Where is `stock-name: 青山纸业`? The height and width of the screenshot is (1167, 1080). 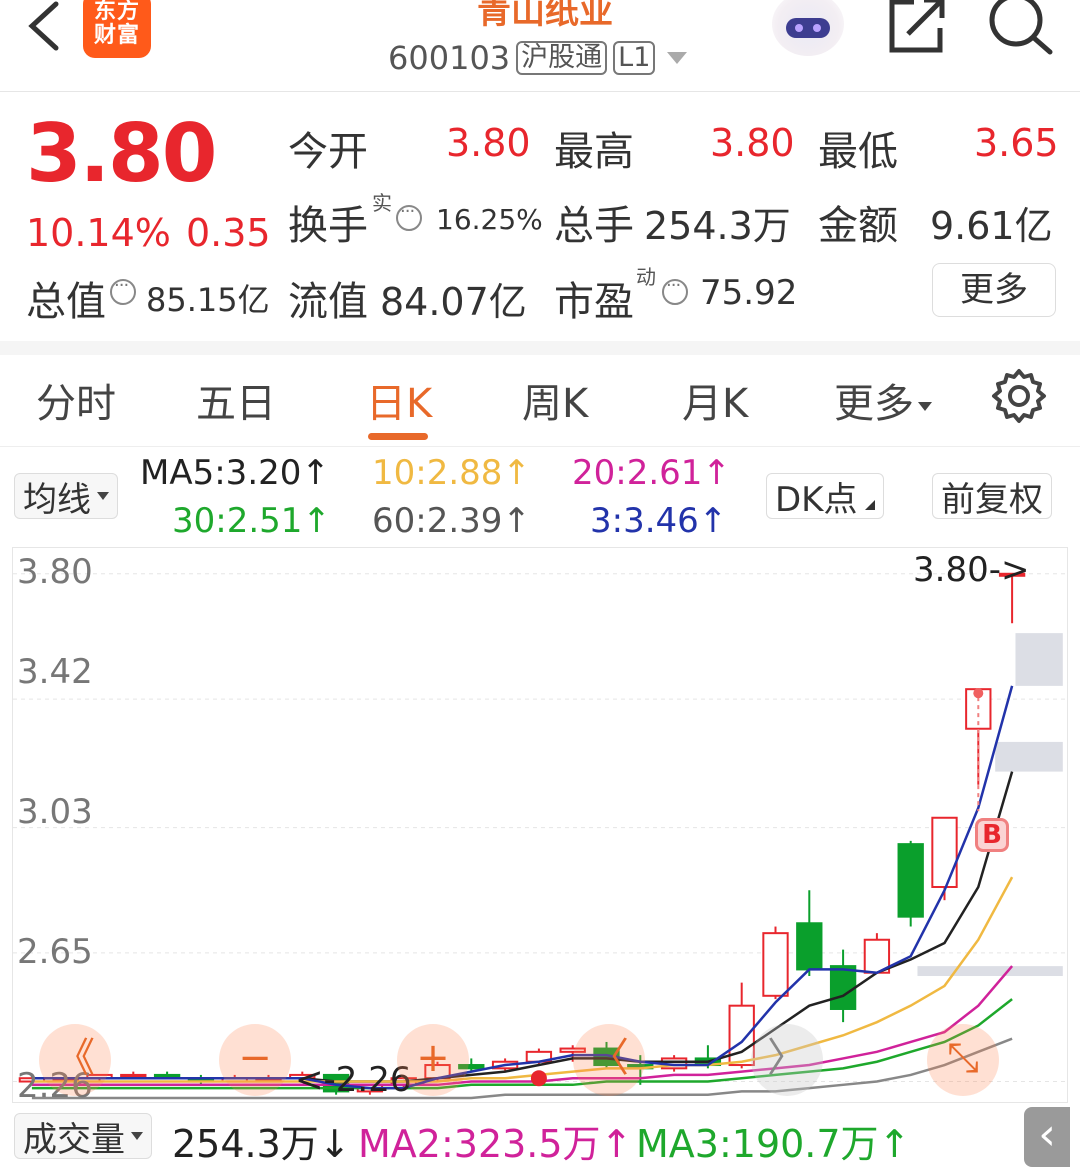 stock-name: 青山纸业 is located at coordinates (545, 16).